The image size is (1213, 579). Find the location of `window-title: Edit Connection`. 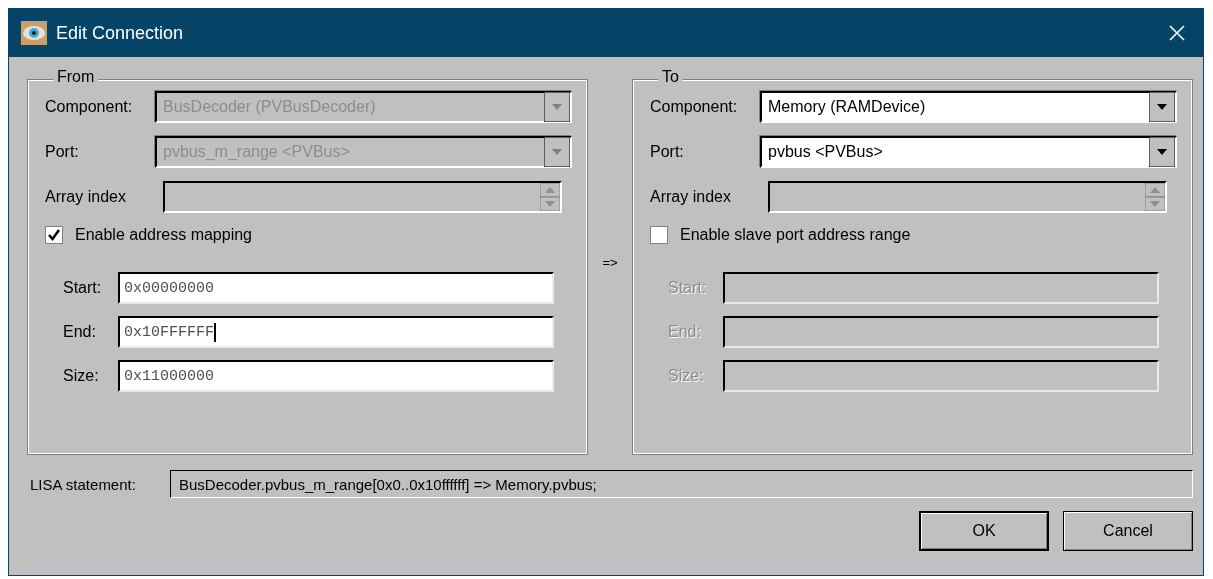

window-title: Edit Connection is located at coordinates (120, 33).